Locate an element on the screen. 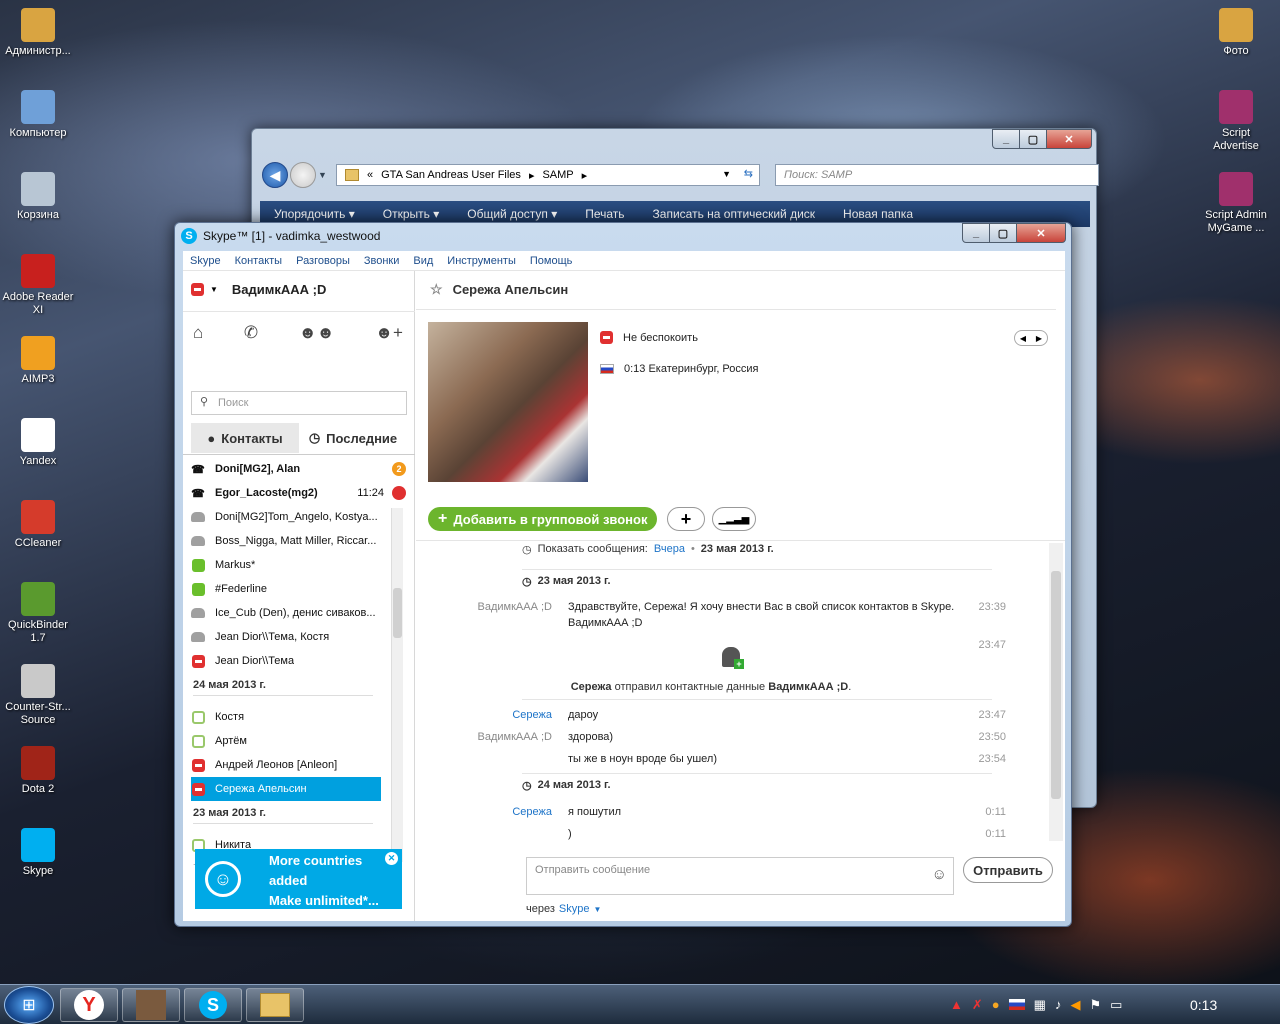 Image resolution: width=1280 pixels, height=1024 pixels. refresh-icon: ⇆ is located at coordinates (748, 173).